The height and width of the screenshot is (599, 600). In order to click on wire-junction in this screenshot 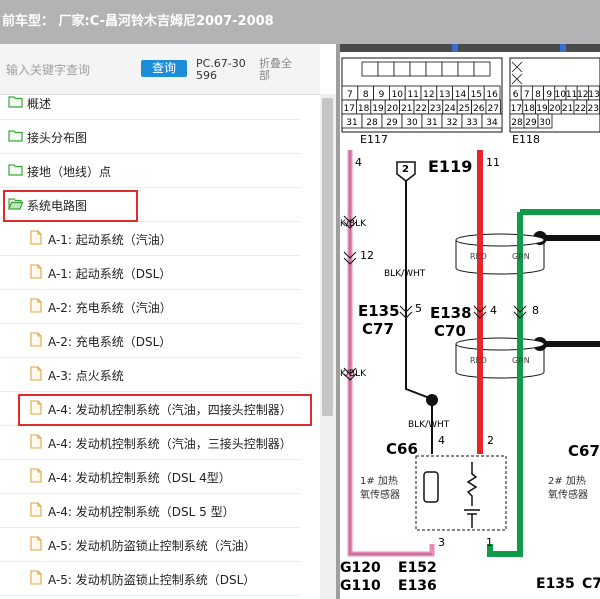, I will do `click(432, 400)`.